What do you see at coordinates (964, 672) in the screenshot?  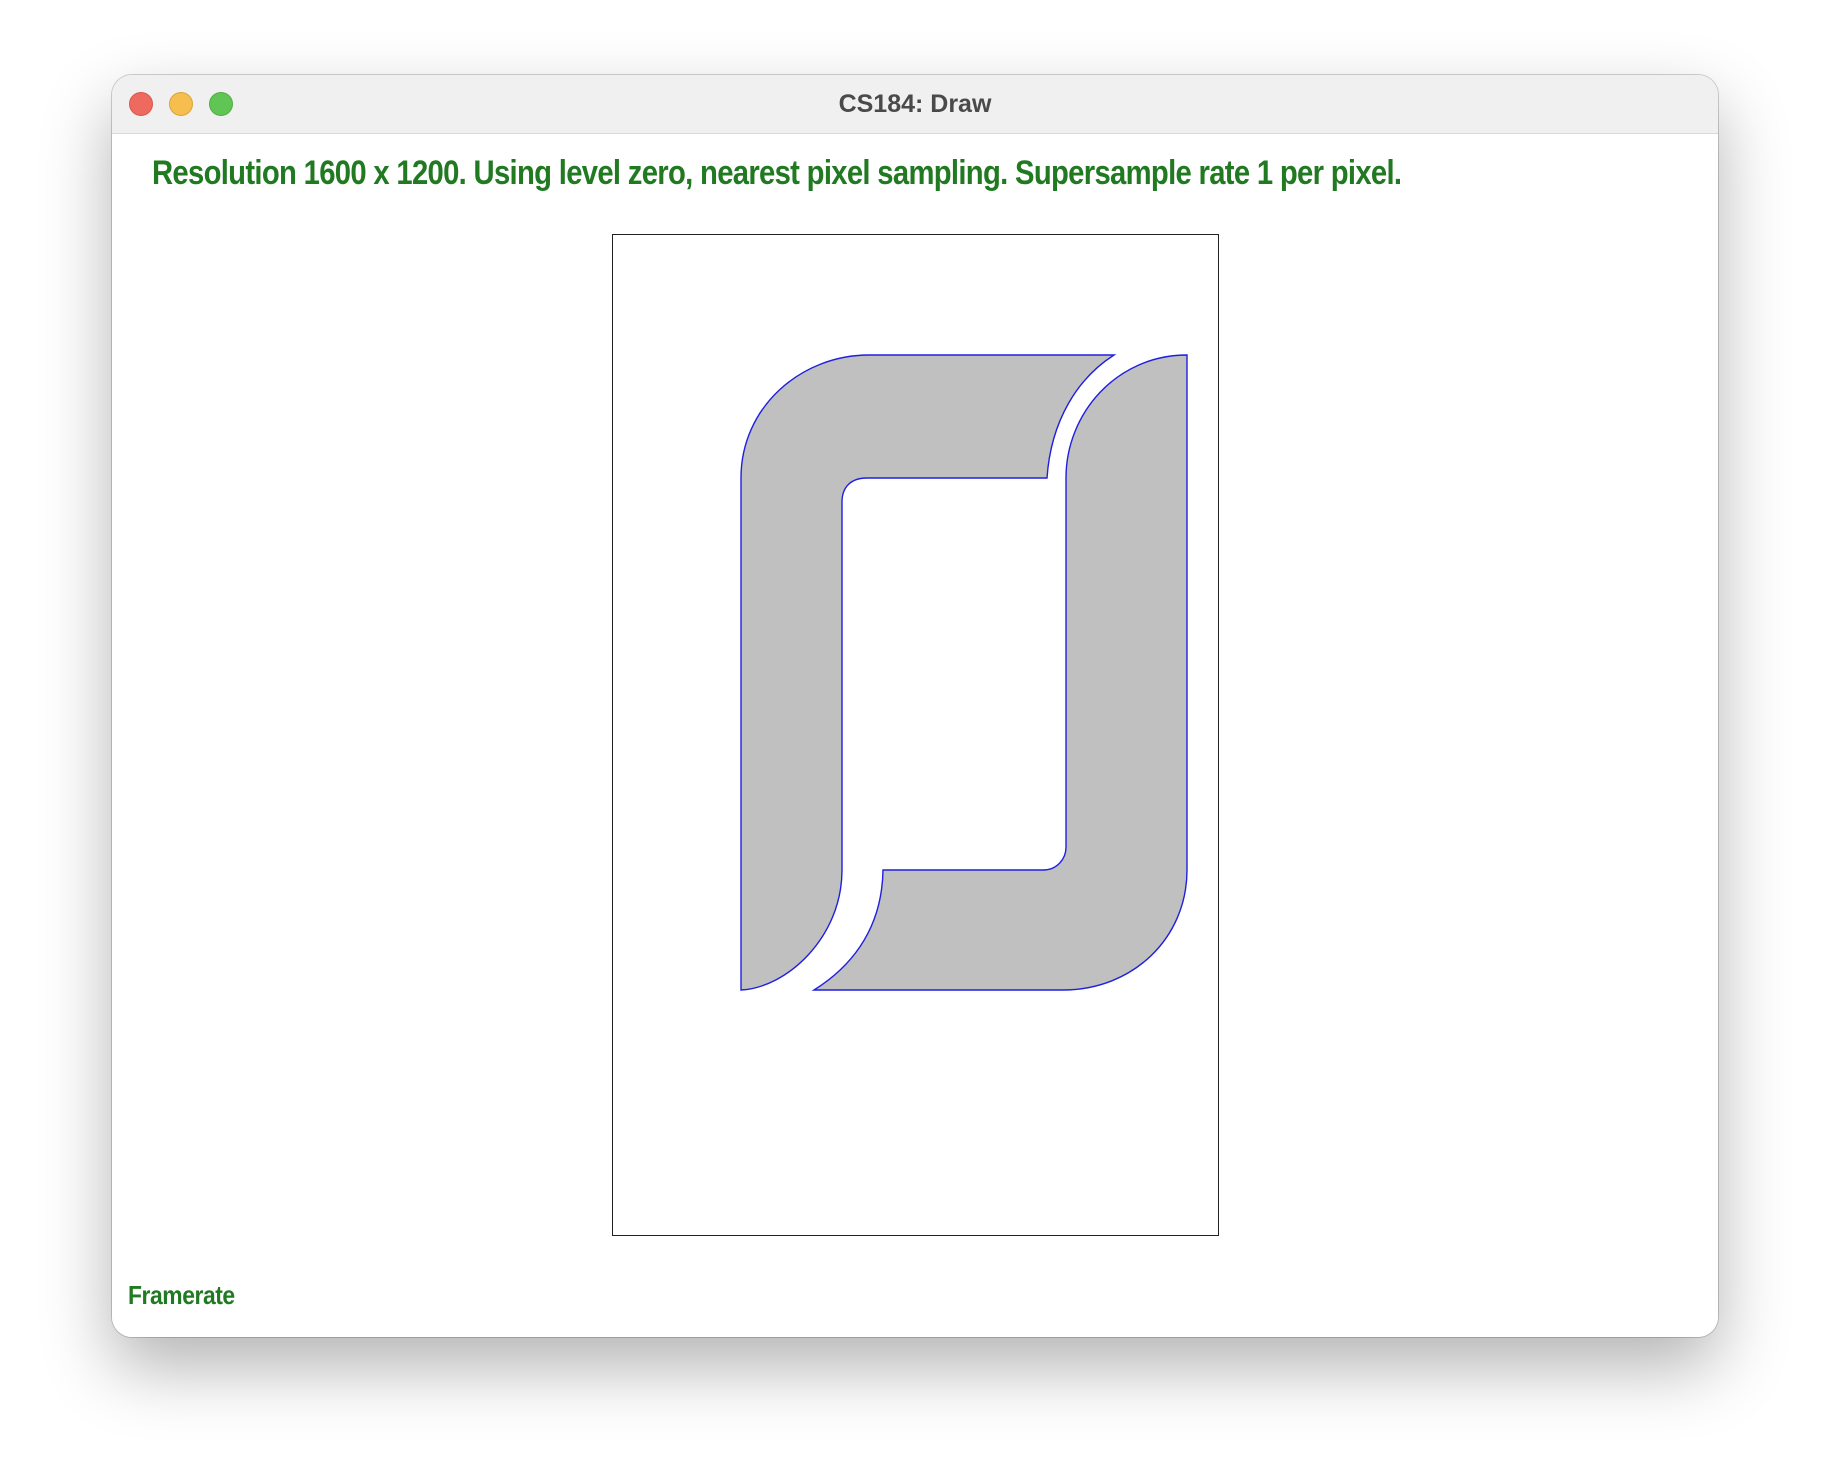 I see `drawing-svg` at bounding box center [964, 672].